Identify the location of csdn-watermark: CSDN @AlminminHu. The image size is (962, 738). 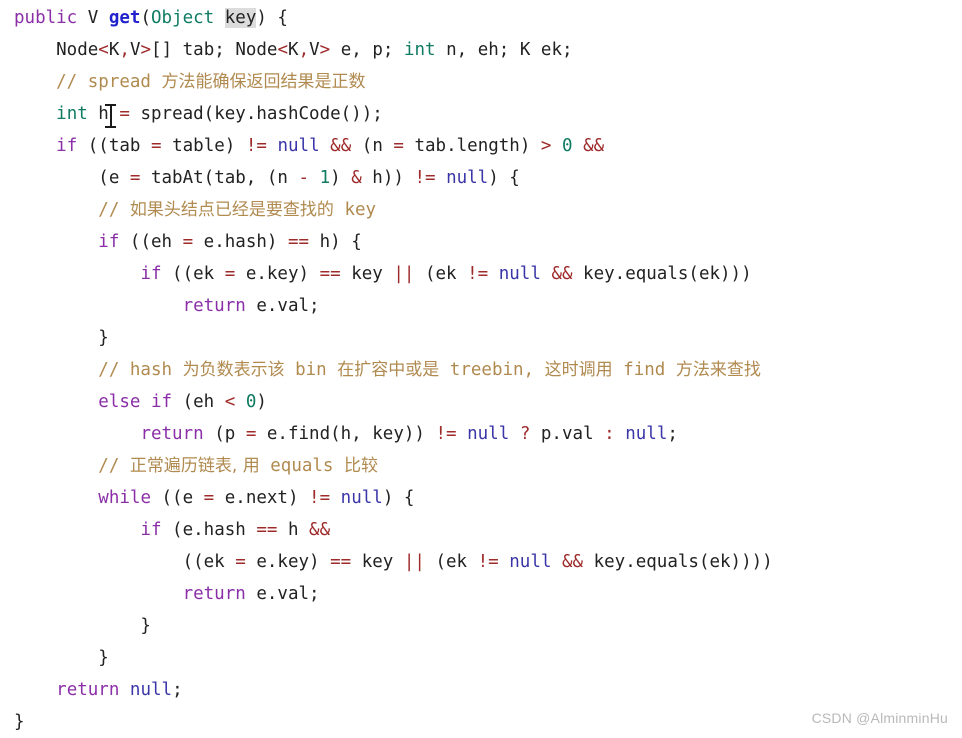
(879, 718).